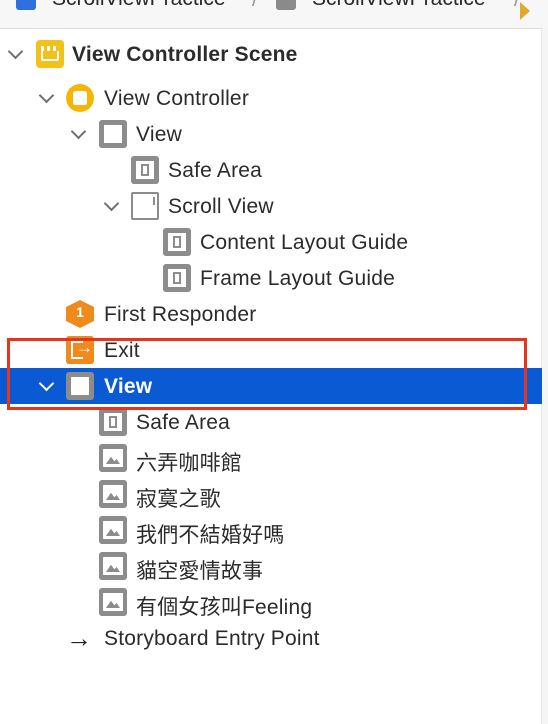  Describe the element at coordinates (271, 134) in the screenshot. I see `outline-row-view: View` at that location.